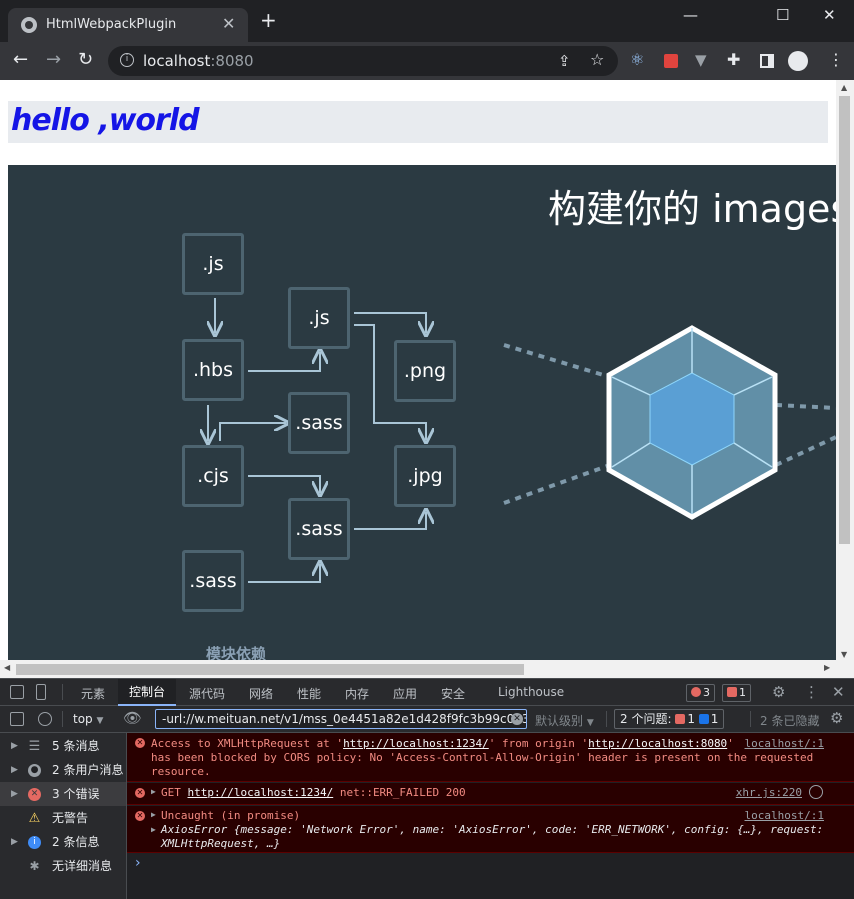 This screenshot has height=899, width=854. I want to click on browser-toolbar: ← → ↻ i localhost:8080 ⇪ ☆ ⚛ ▼ ✚ ⋮, so click(427, 61).